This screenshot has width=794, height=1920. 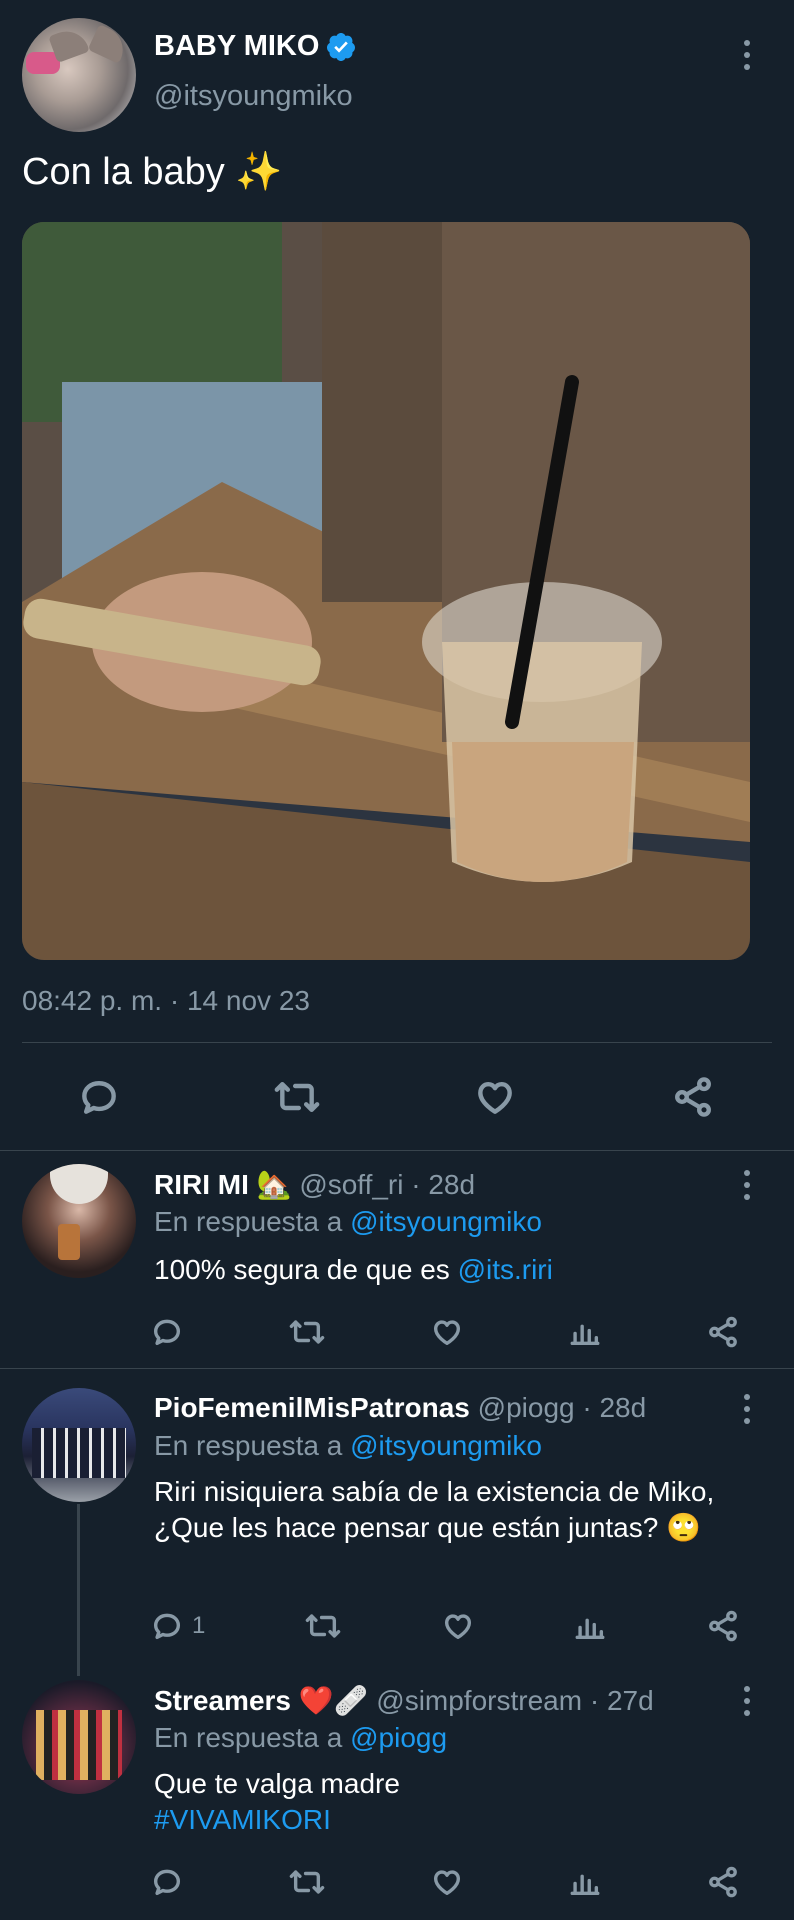 What do you see at coordinates (505, 1269) in the screenshot?
I see `mention-link: @its.riri` at bounding box center [505, 1269].